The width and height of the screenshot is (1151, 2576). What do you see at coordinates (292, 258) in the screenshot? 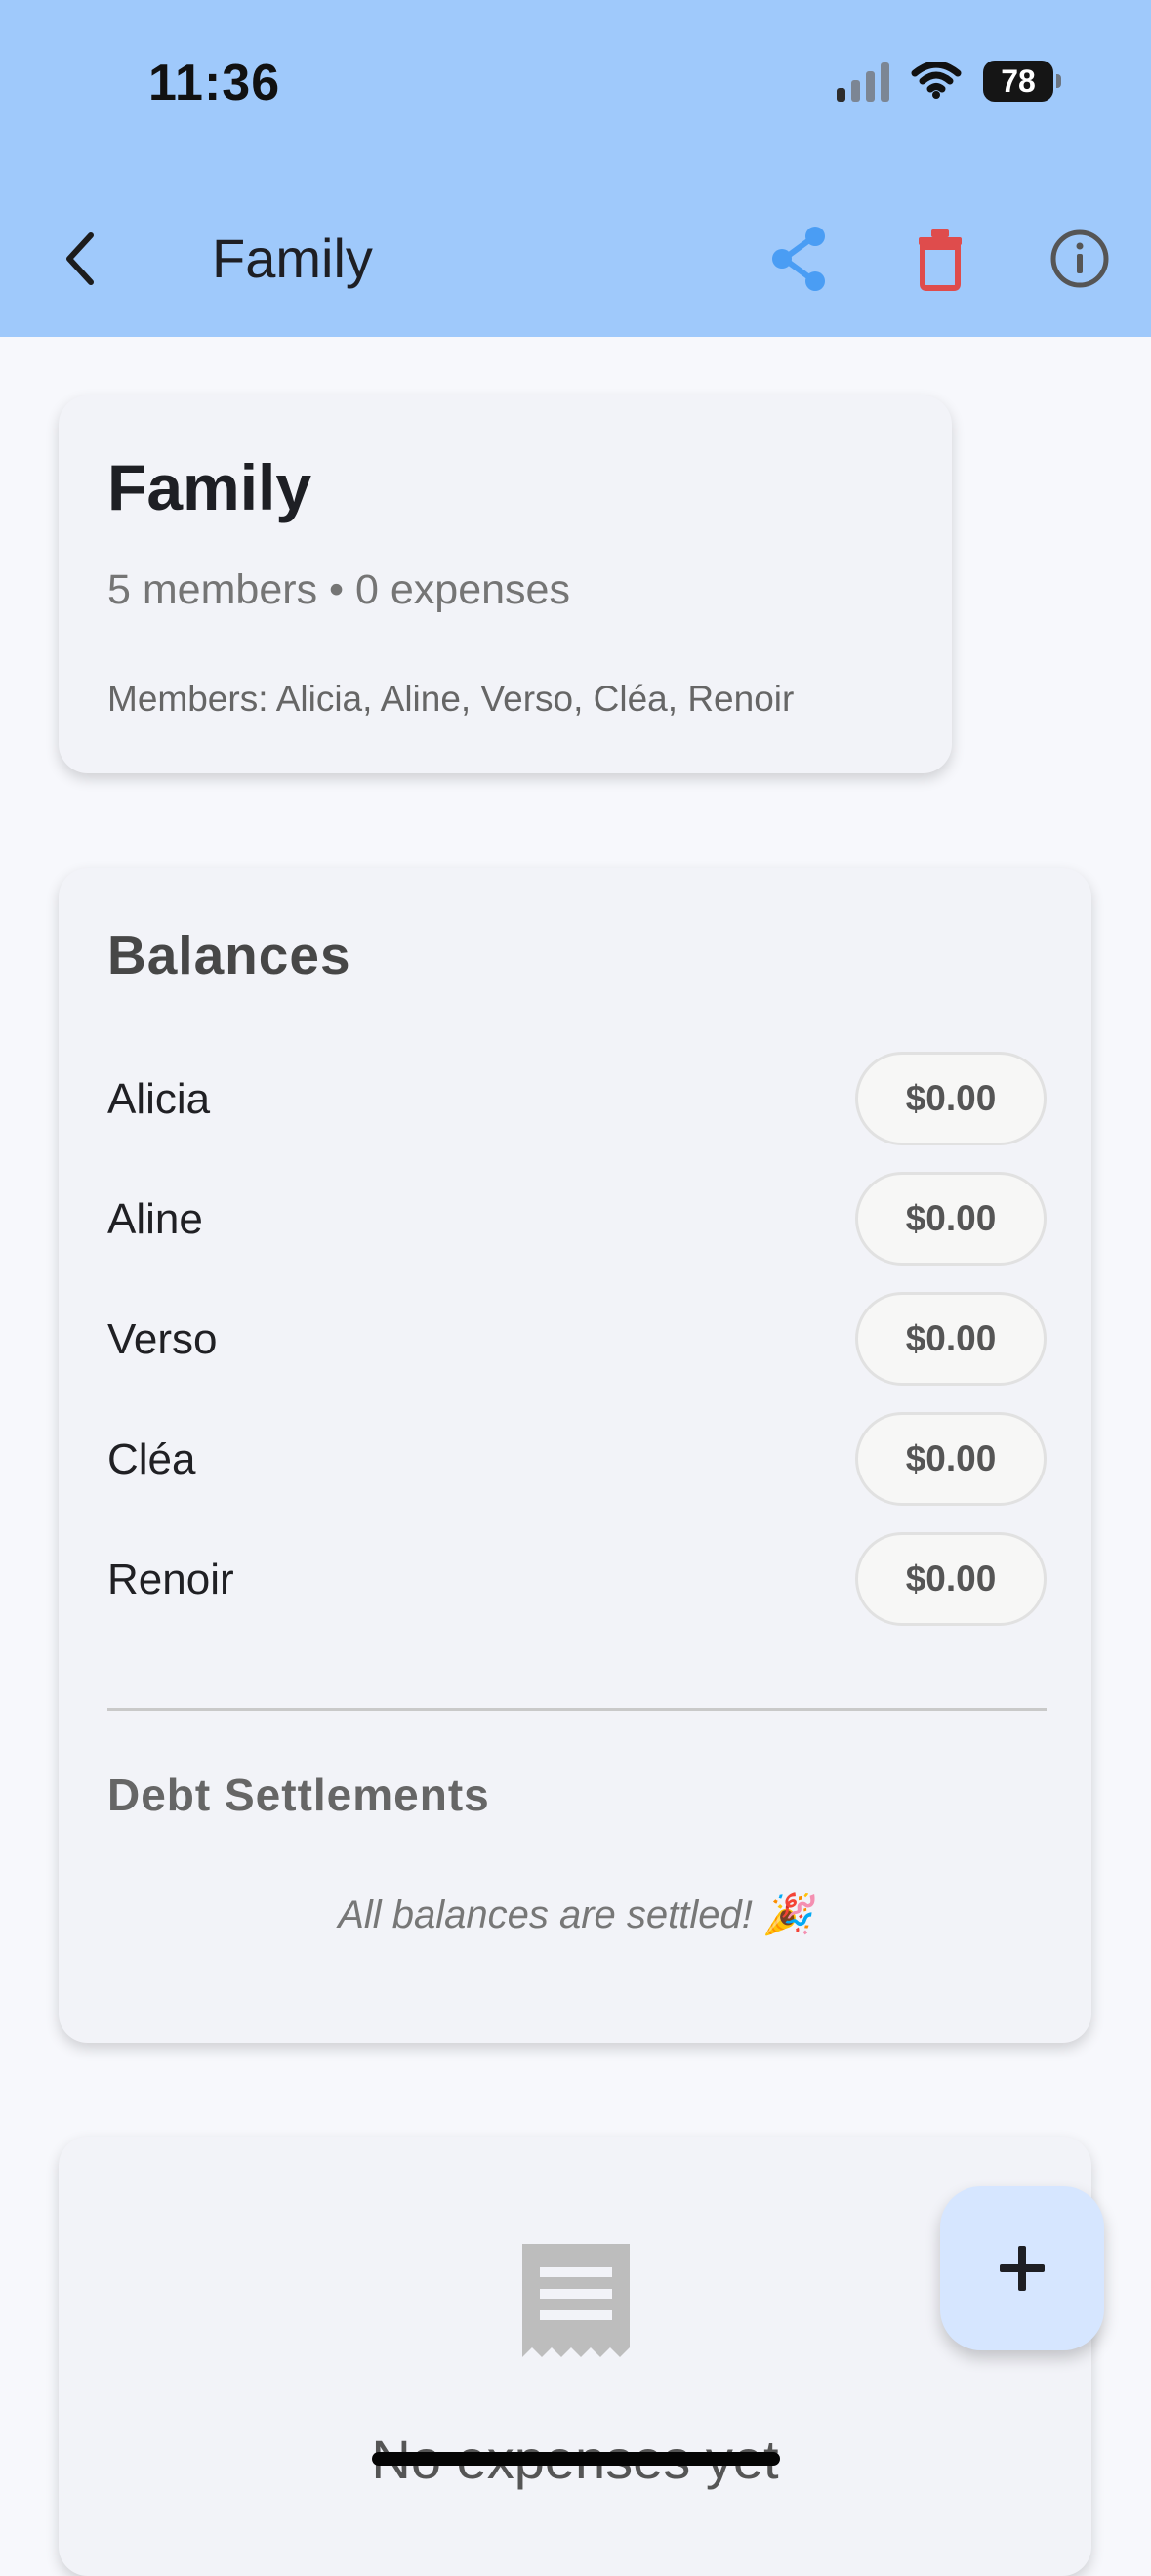
I see `page-title: Family` at bounding box center [292, 258].